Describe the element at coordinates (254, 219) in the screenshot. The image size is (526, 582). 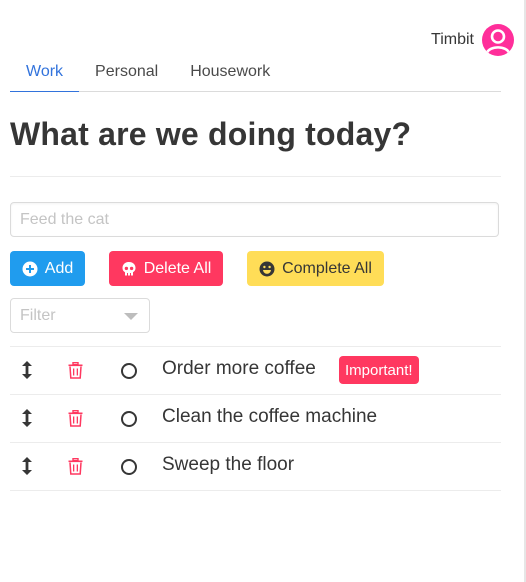
I see `new-task-input` at that location.